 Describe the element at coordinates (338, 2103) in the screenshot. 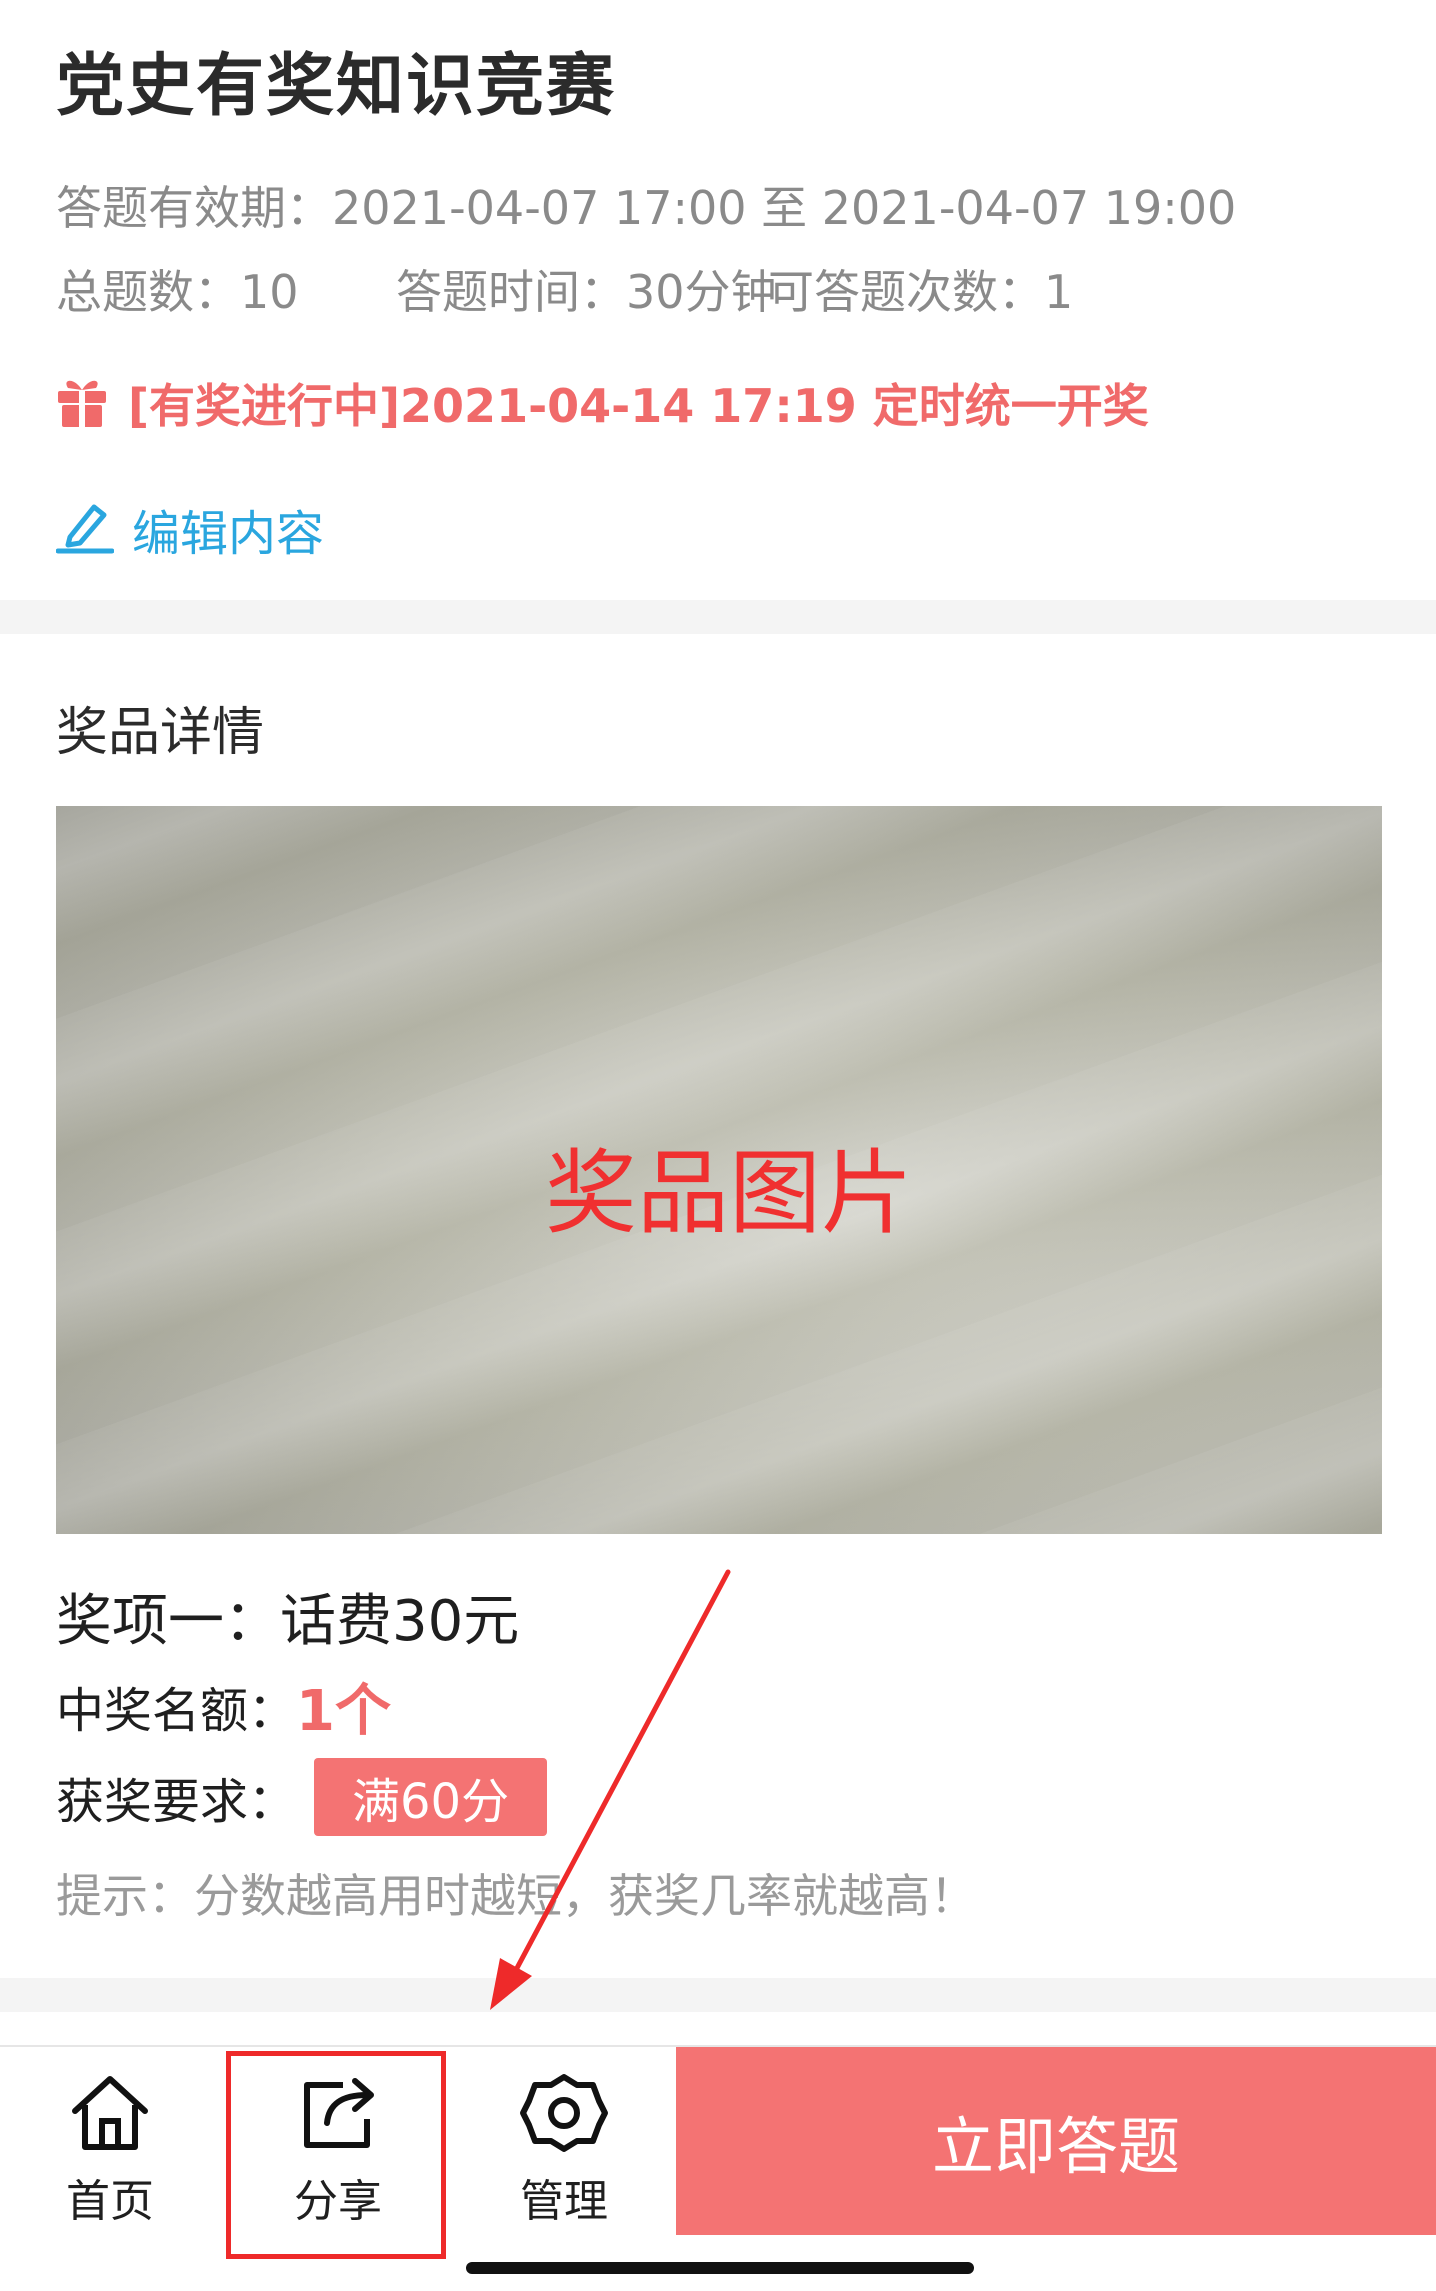

I see `share-icon` at that location.